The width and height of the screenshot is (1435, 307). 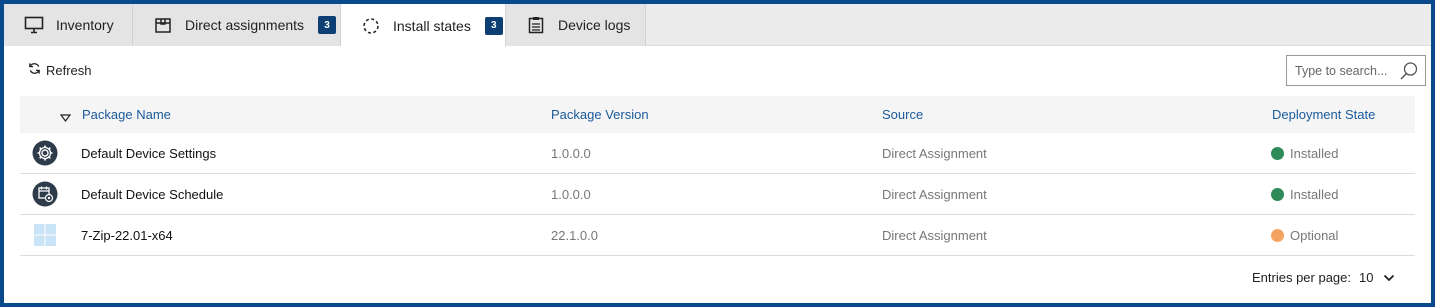 What do you see at coordinates (127, 235) in the screenshot?
I see `package-name: 7-Zip-22.01-x64` at bounding box center [127, 235].